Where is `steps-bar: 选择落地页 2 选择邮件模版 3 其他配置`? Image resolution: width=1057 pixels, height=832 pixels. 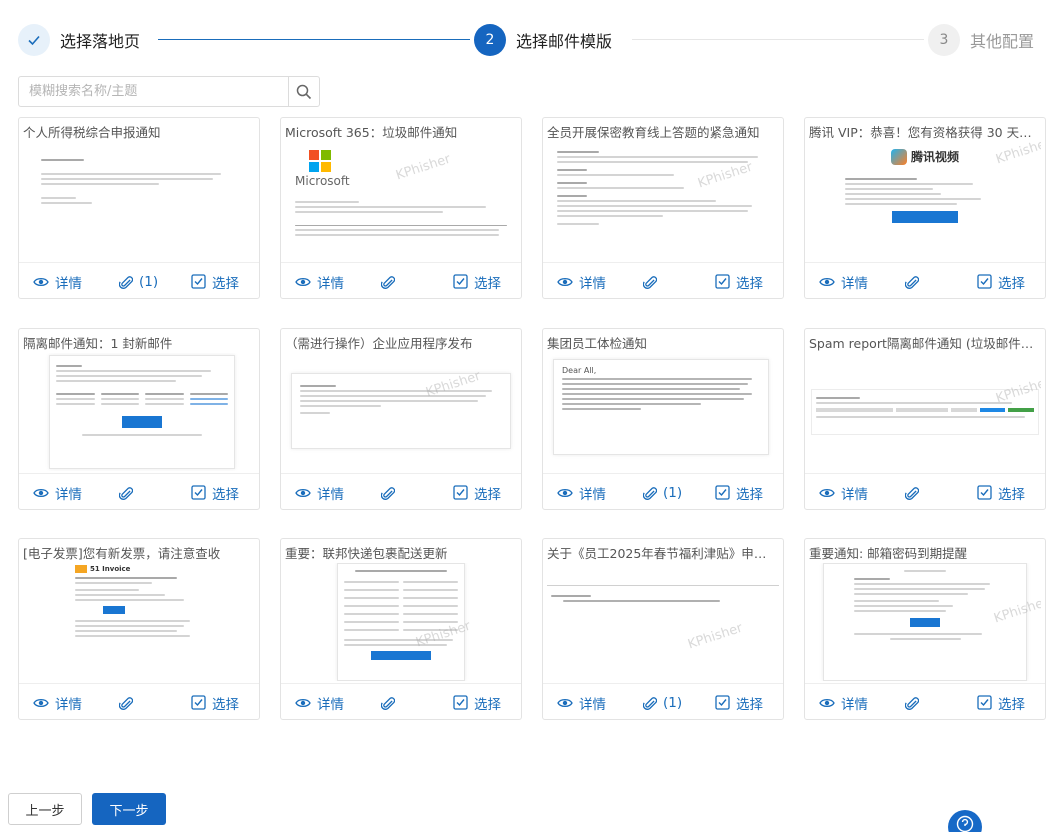
steps-bar: 选择落地页 2 选择邮件模版 3 其他配置 is located at coordinates (530, 40).